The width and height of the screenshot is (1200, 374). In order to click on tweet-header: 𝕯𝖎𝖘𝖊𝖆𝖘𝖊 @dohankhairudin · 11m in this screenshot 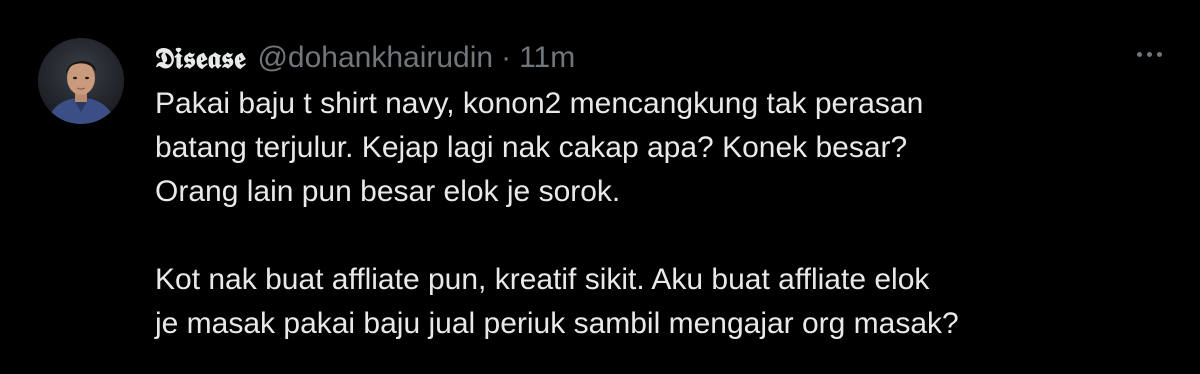, I will do `click(365, 58)`.